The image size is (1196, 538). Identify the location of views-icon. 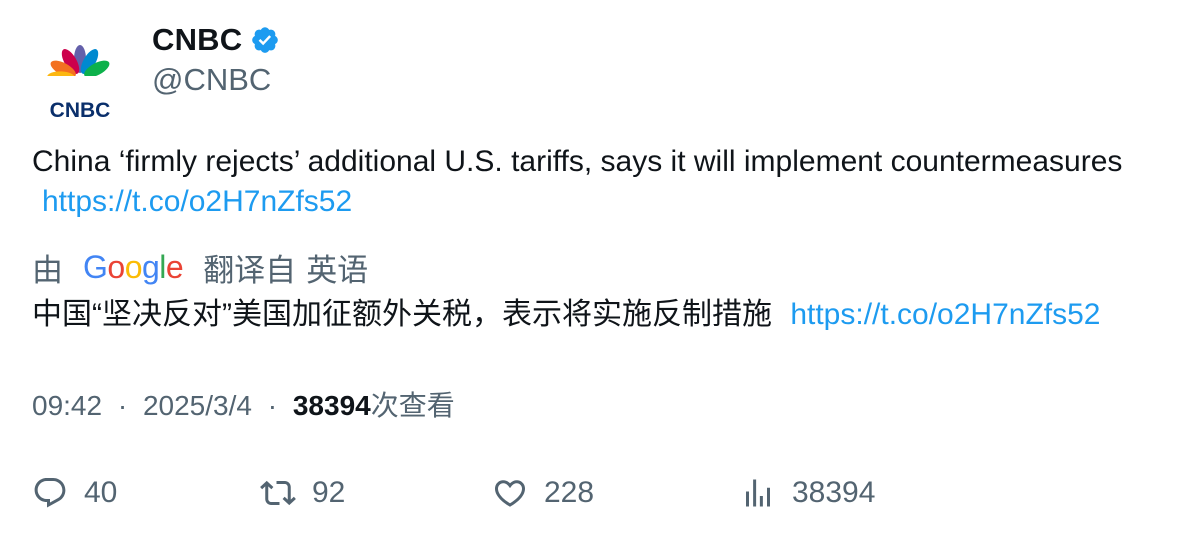
(758, 493).